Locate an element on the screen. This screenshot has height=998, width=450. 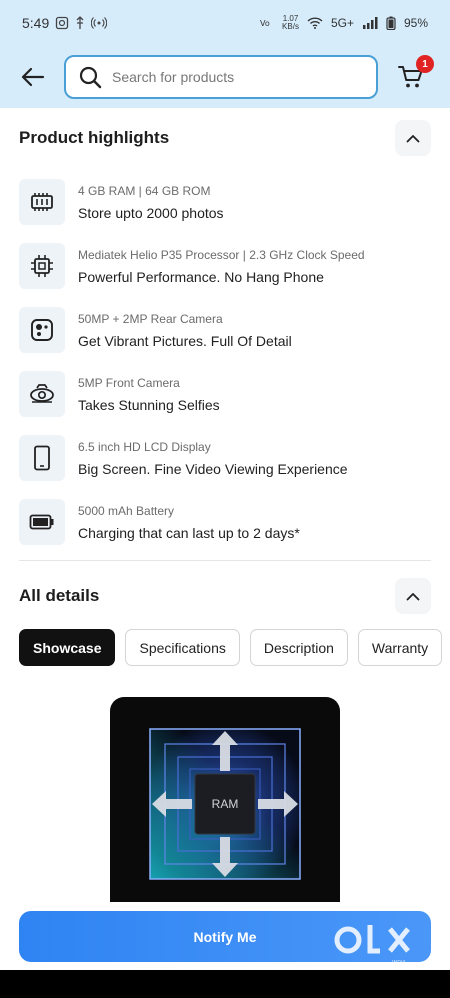
highlight-spec: 5MP Front Camera is located at coordinates (129, 382).